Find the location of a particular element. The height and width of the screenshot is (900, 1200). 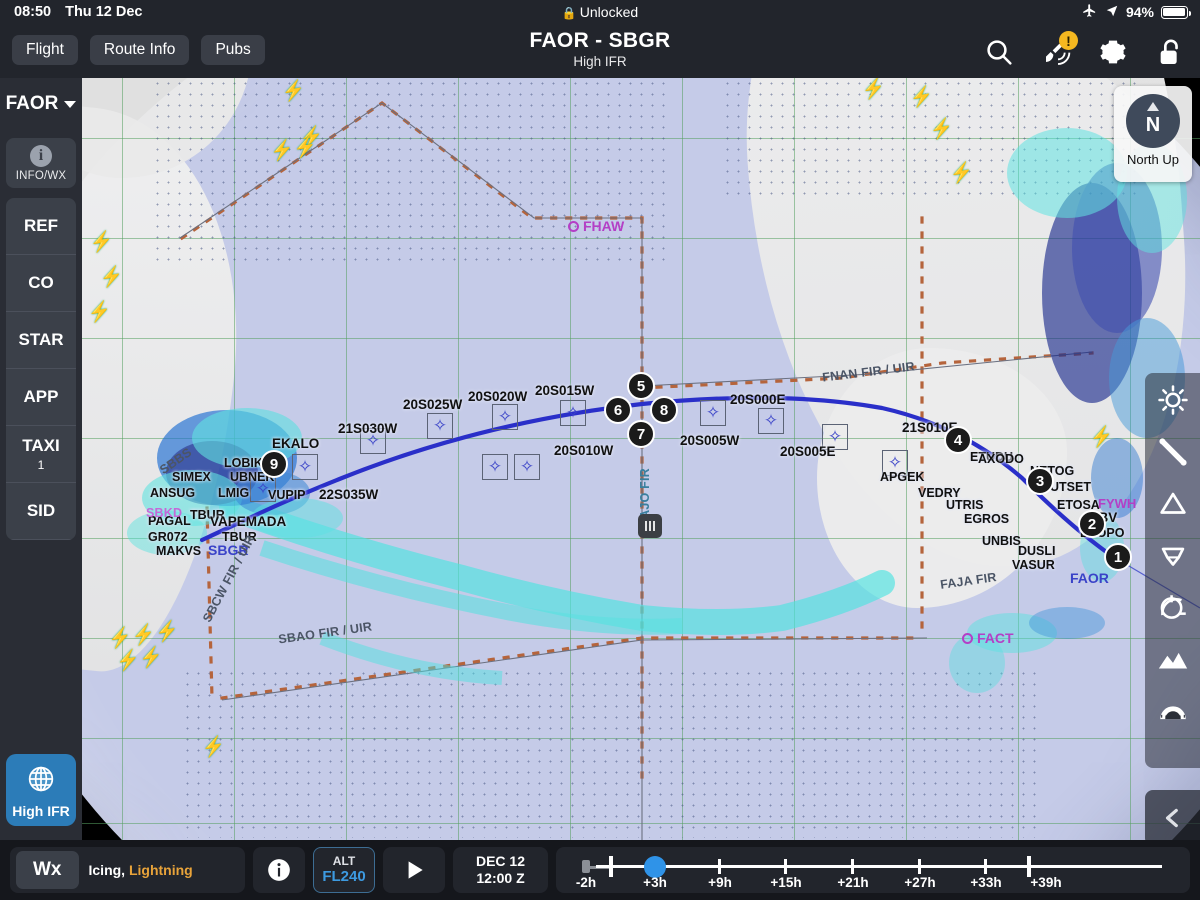

sidebar-label-app: APP is located at coordinates (41, 396).